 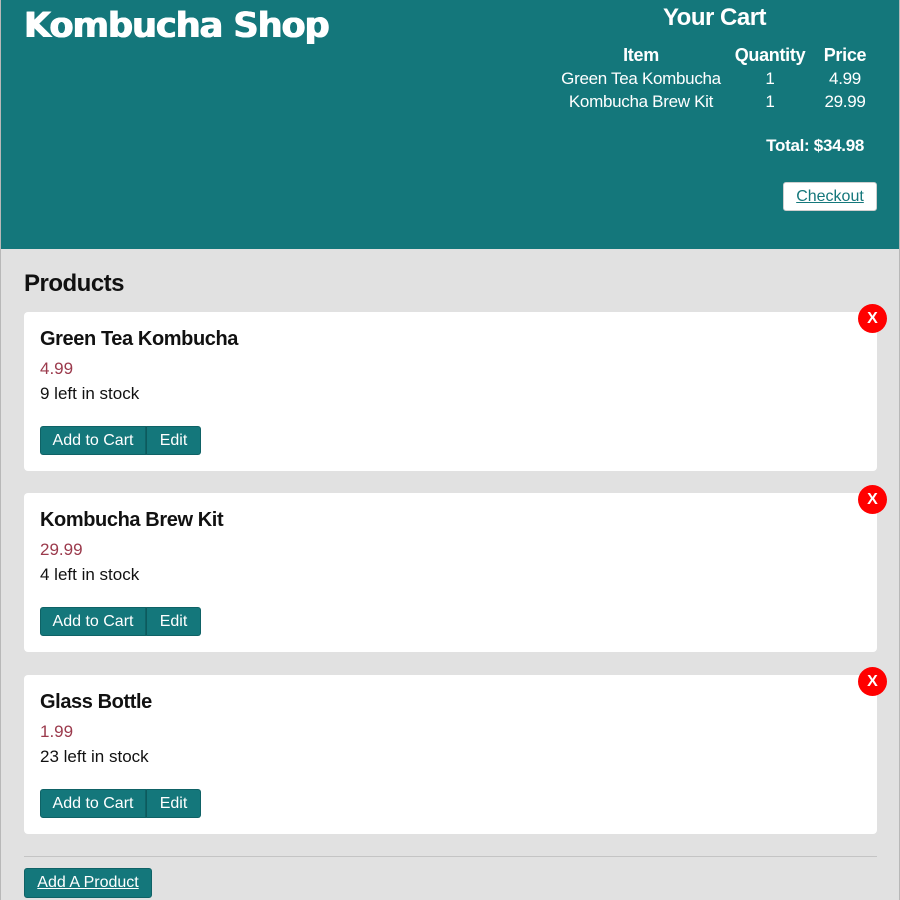 What do you see at coordinates (88, 883) in the screenshot?
I see `add-product-button: Add A Product` at bounding box center [88, 883].